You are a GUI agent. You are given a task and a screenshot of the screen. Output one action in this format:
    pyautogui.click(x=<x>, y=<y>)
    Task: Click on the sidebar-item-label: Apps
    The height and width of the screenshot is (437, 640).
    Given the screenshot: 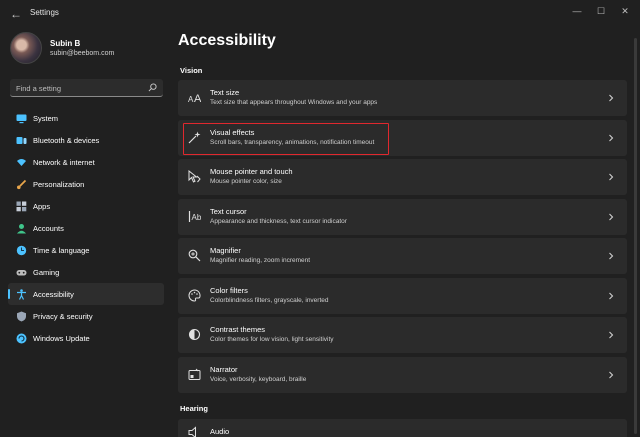 What is the action you would take?
    pyautogui.click(x=42, y=206)
    